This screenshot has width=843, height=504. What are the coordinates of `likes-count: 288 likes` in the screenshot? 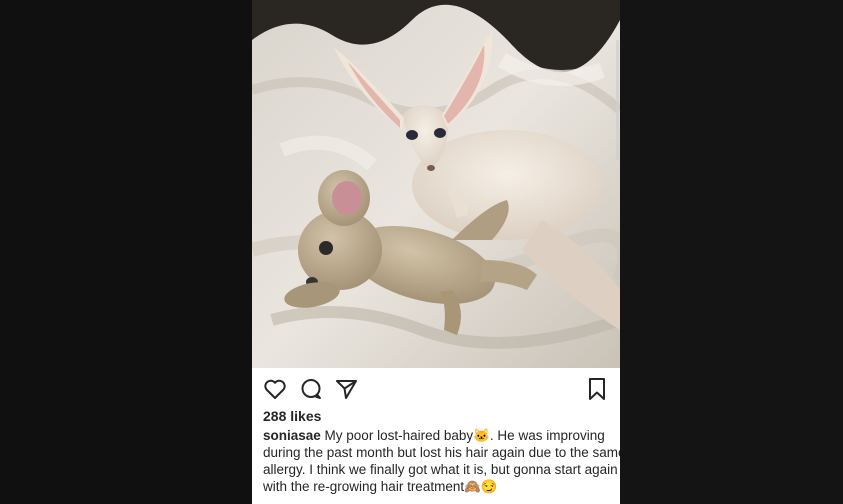 It's located at (292, 416).